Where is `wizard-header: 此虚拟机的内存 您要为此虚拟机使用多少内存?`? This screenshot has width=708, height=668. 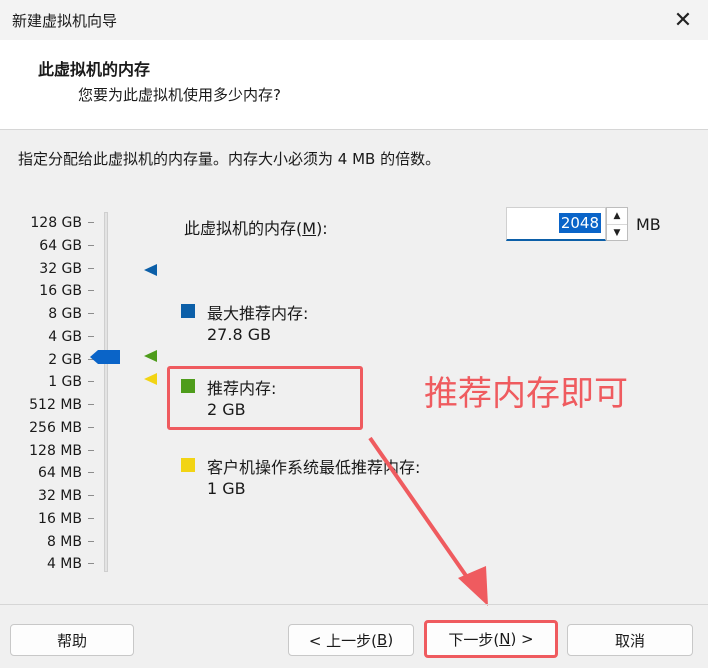
wizard-header: 此虚拟机的内存 您要为此虚拟机使用多少内存? is located at coordinates (354, 85).